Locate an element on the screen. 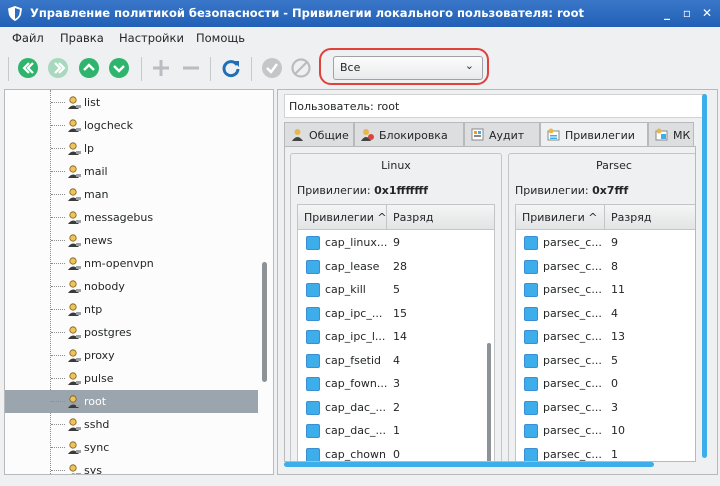 Image resolution: width=720 pixels, height=486 pixels. linux-col-privileges: Привилегии ^ is located at coordinates (345, 217).